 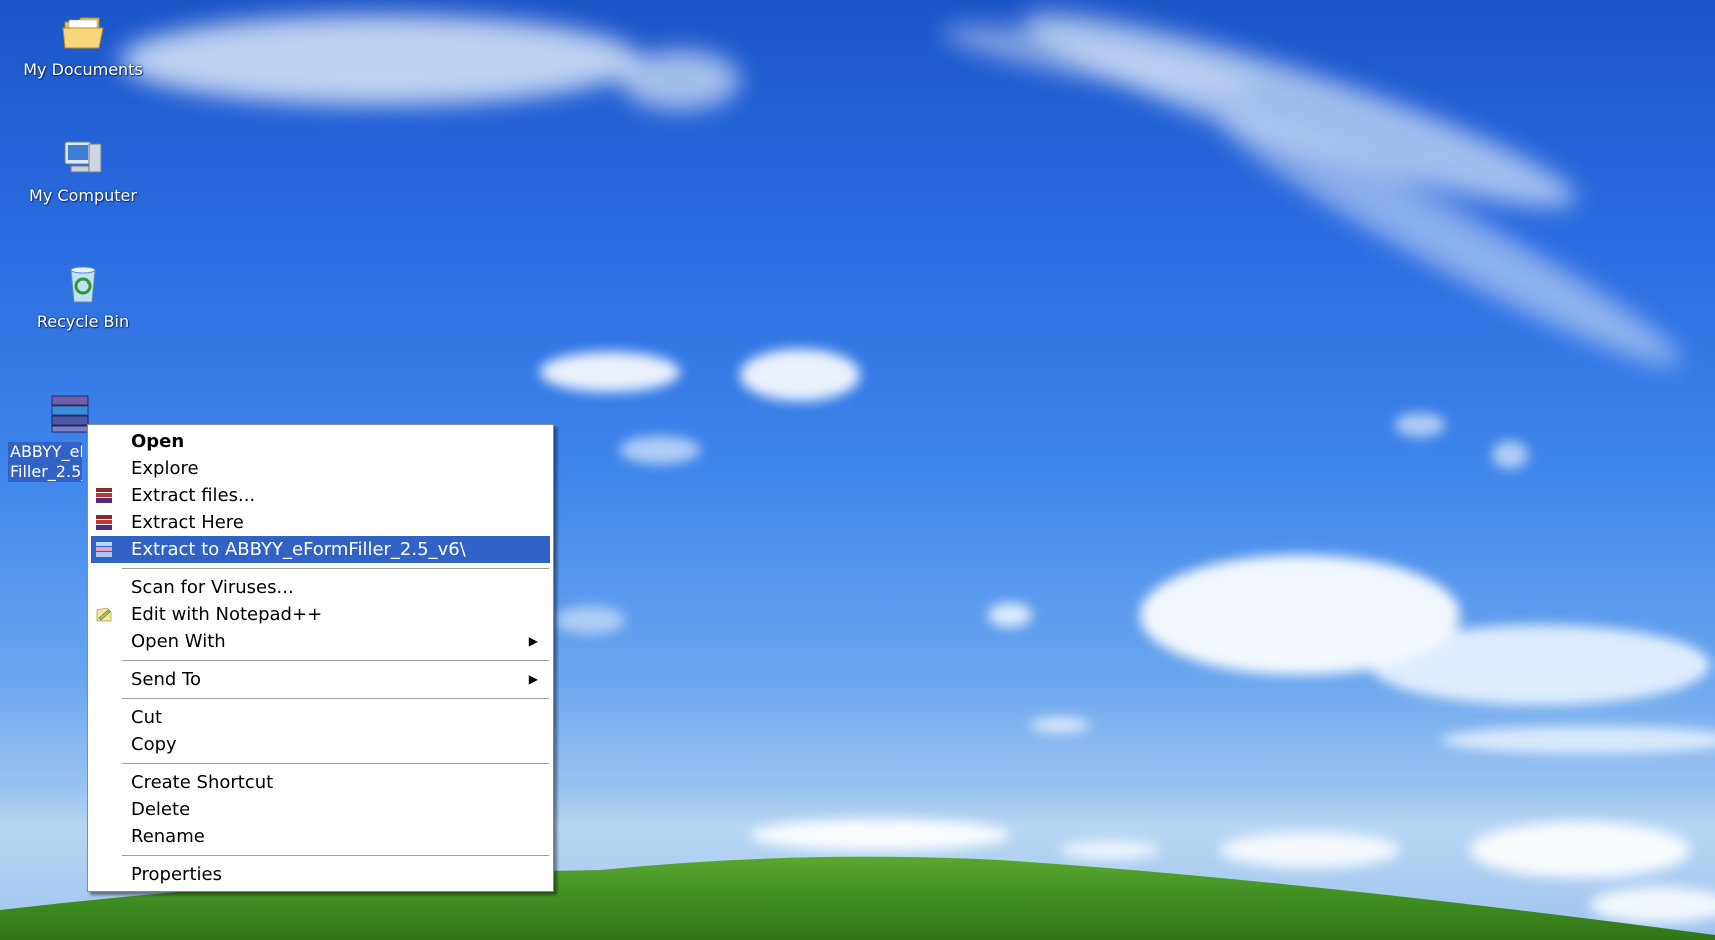 What do you see at coordinates (320, 782) in the screenshot?
I see `menu-item-create-shortcut: Create Shortcut` at bounding box center [320, 782].